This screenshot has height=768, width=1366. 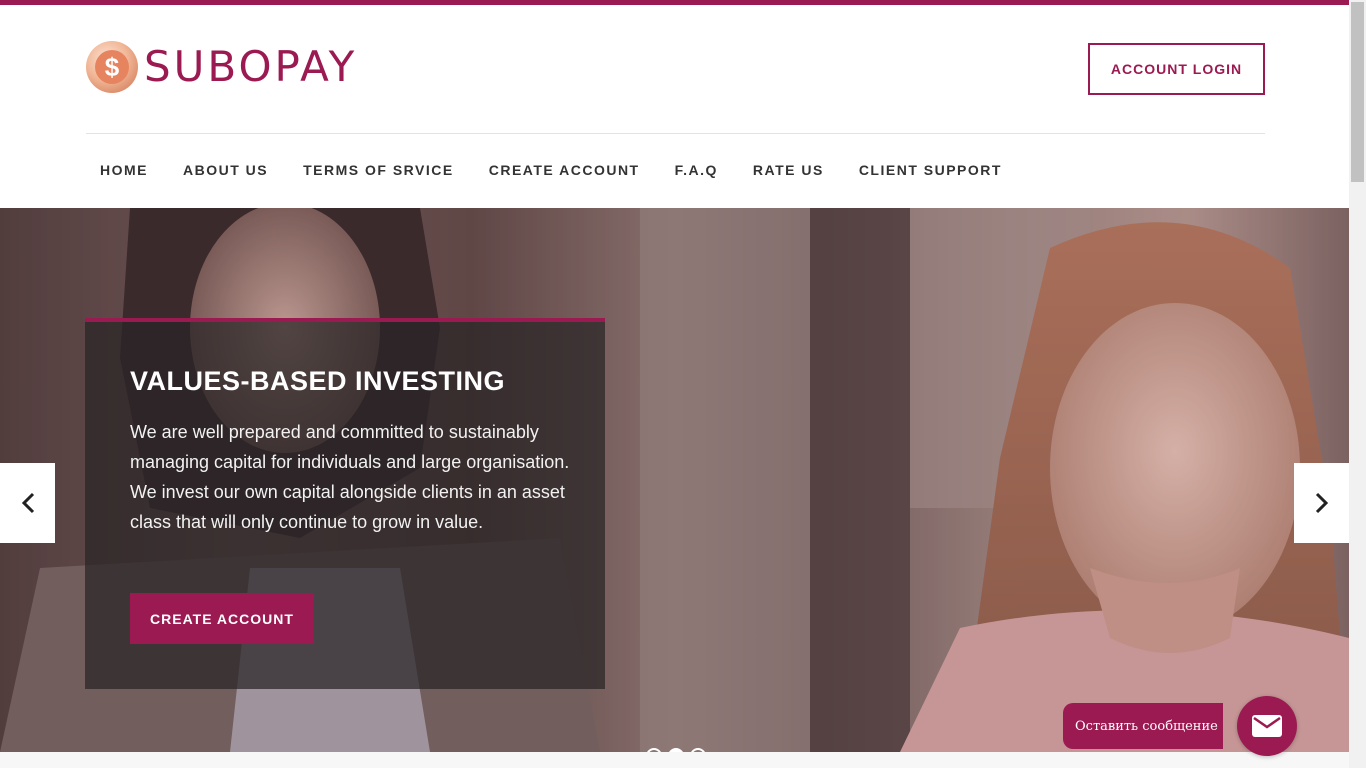 What do you see at coordinates (1176, 69) in the screenshot?
I see `account-login-button: ACCOUNT LOGIN` at bounding box center [1176, 69].